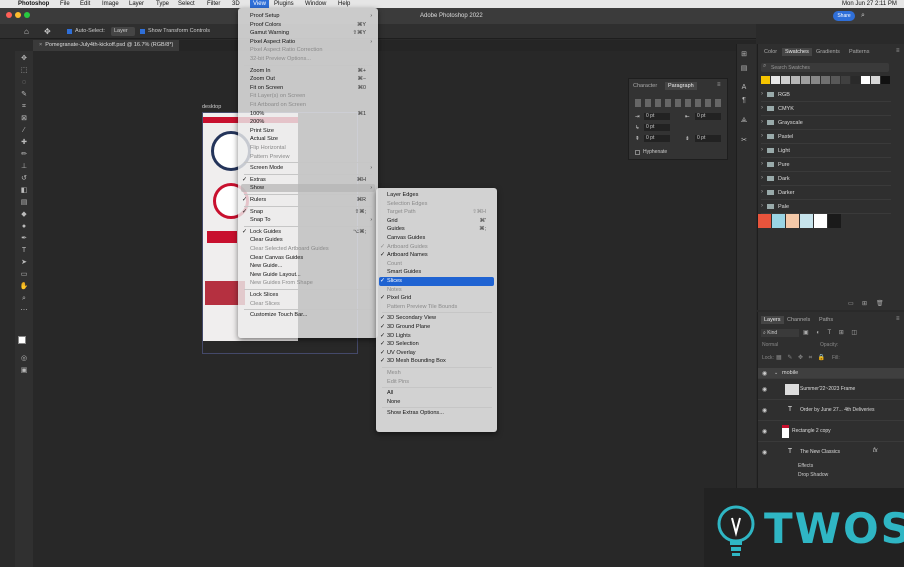 The image size is (904, 567). I want to click on crop-tool-icon: ⌗, so click(24, 107).